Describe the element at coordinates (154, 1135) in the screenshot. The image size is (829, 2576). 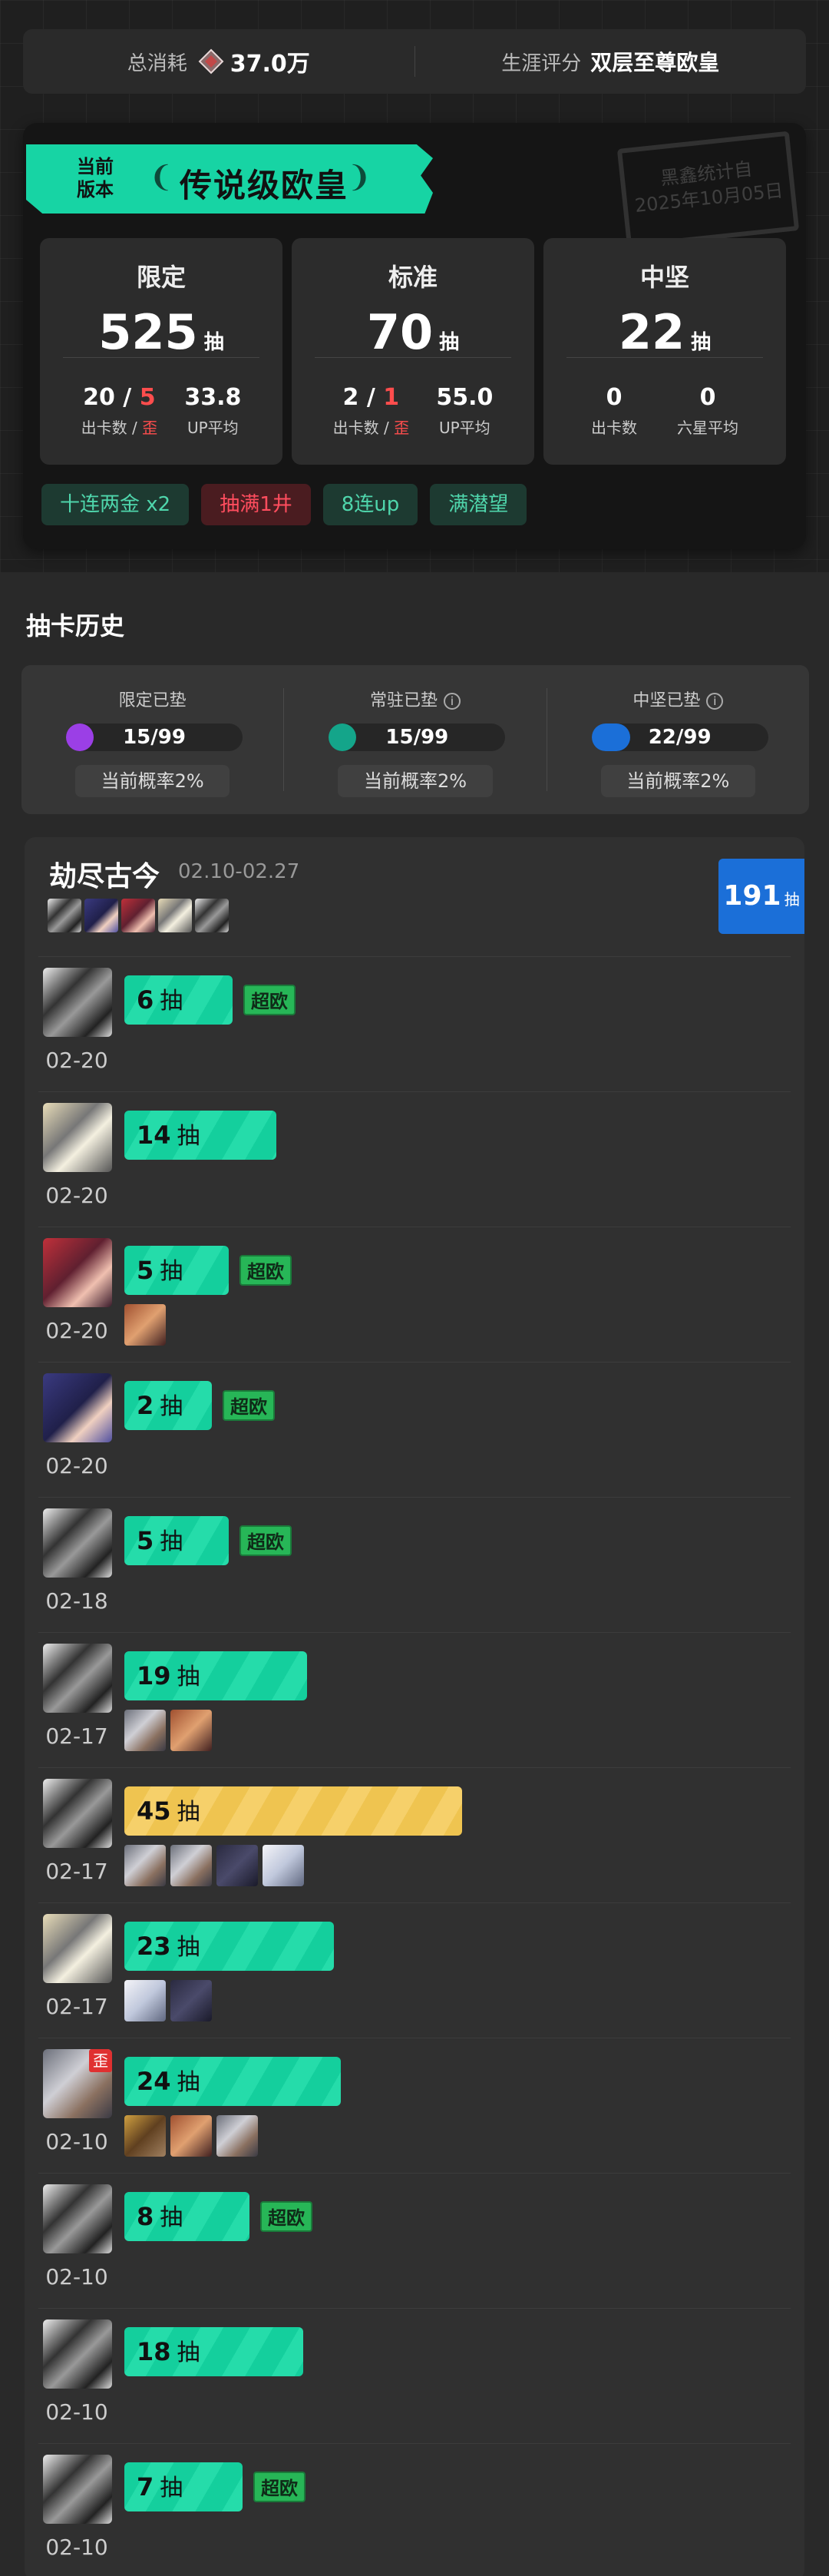
I see `pull-count: 14` at that location.